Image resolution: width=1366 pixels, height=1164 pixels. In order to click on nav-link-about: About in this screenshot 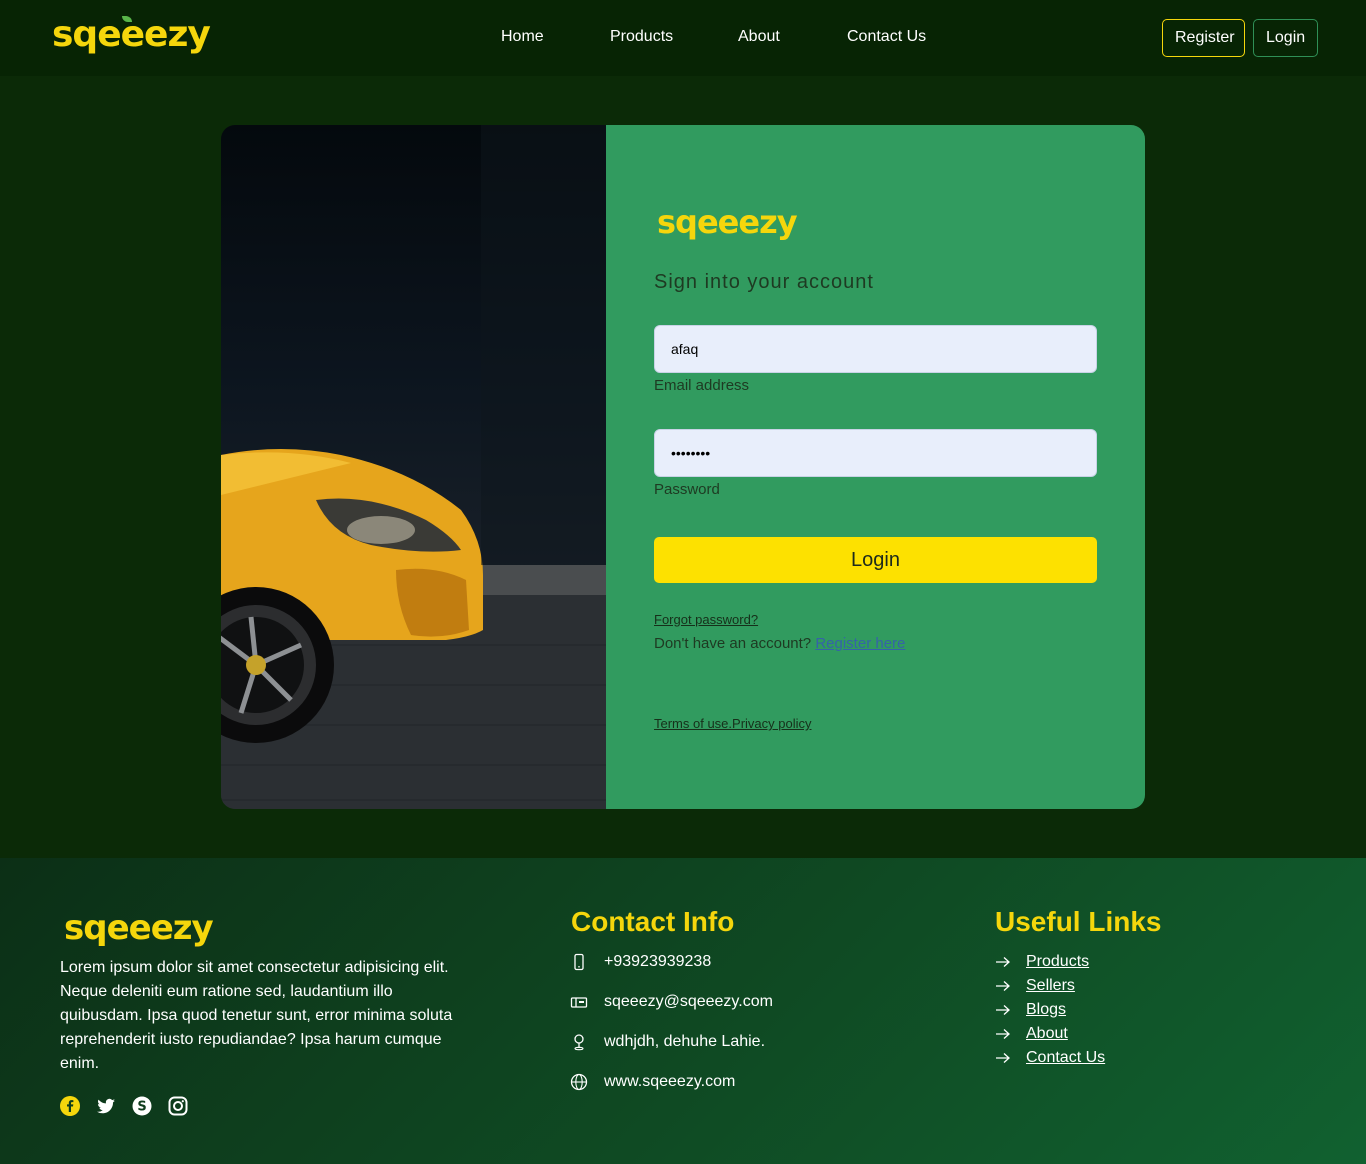, I will do `click(759, 37)`.